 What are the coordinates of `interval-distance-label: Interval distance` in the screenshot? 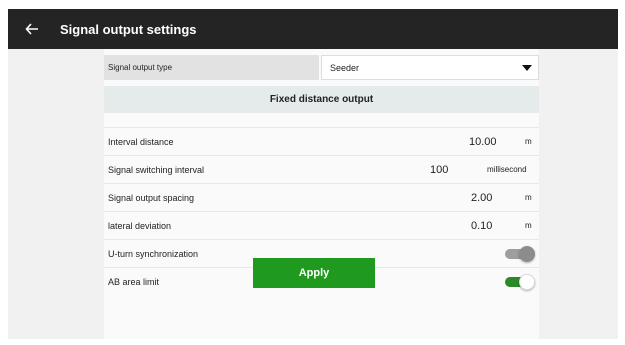 It's located at (141, 141).